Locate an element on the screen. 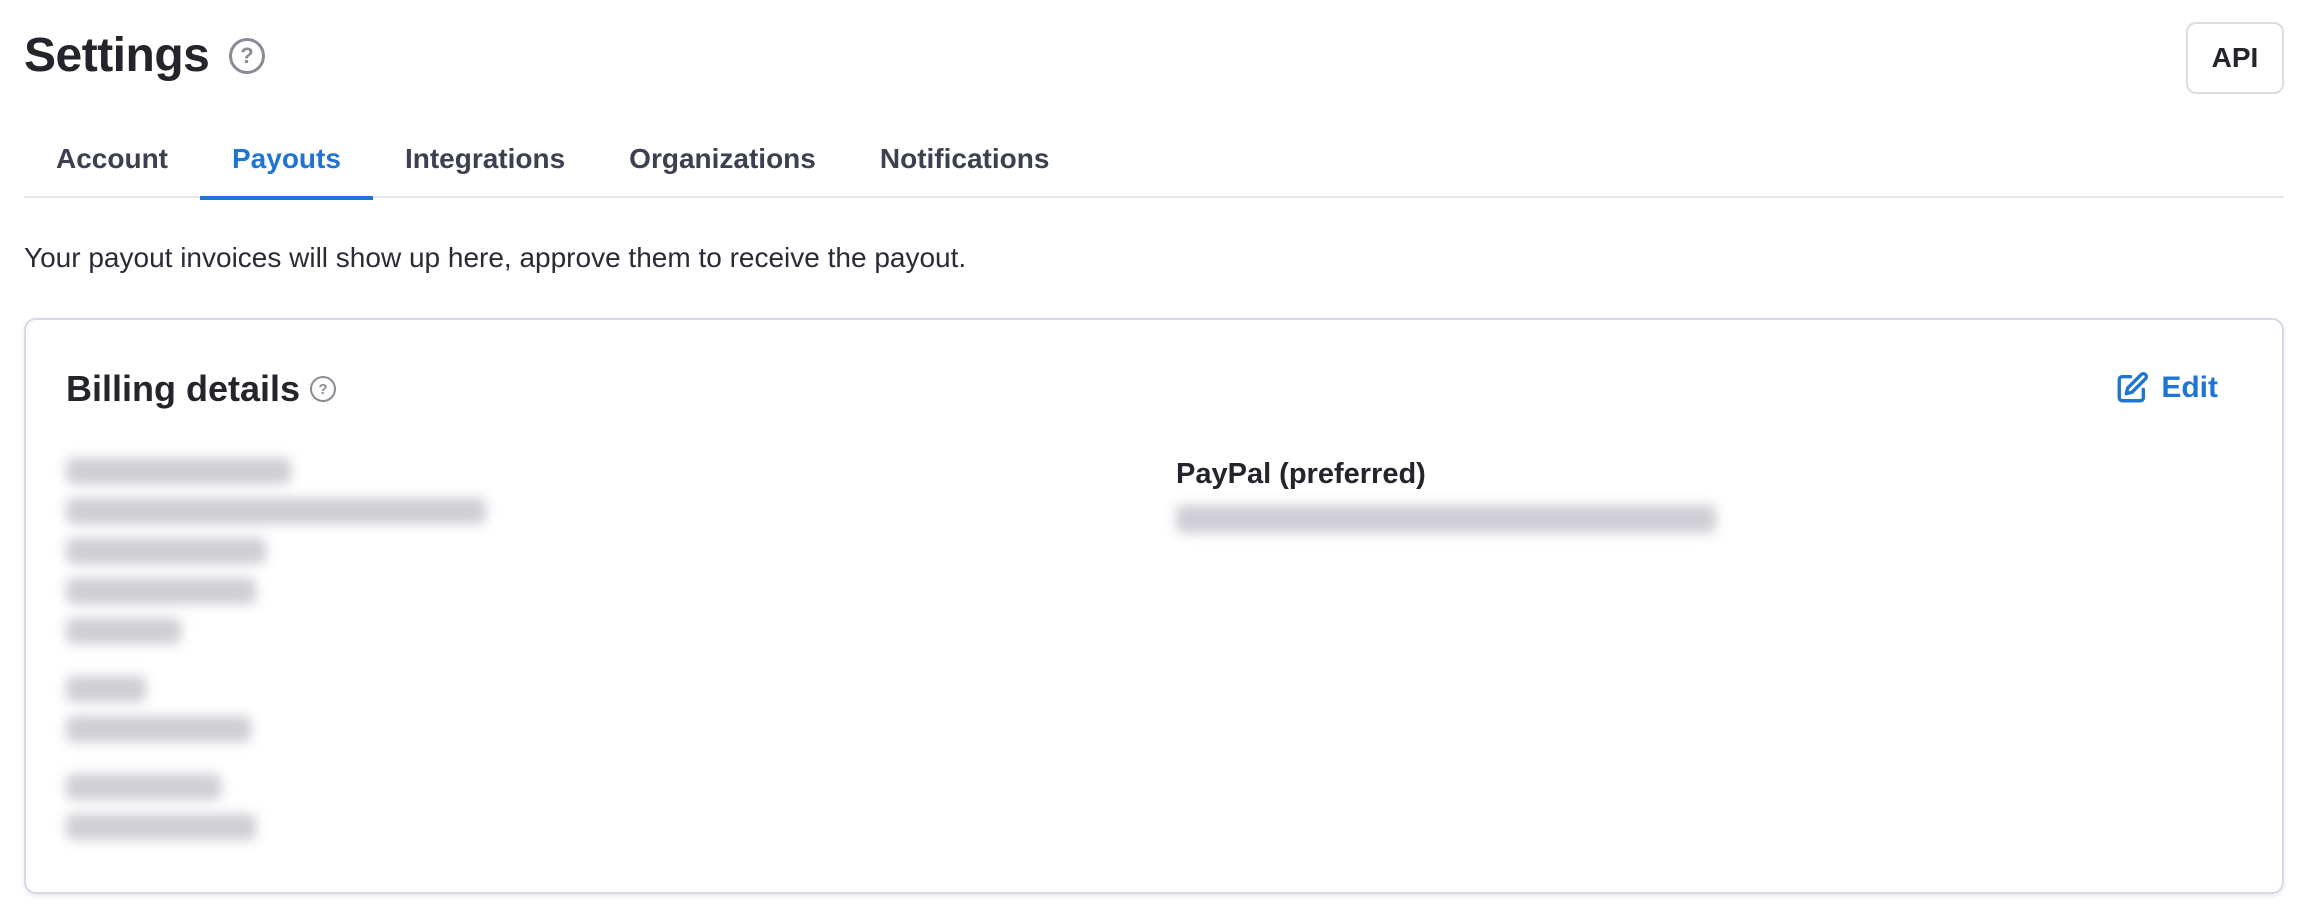 This screenshot has width=2302, height=912. tab-notifications: Notifications is located at coordinates (965, 159).